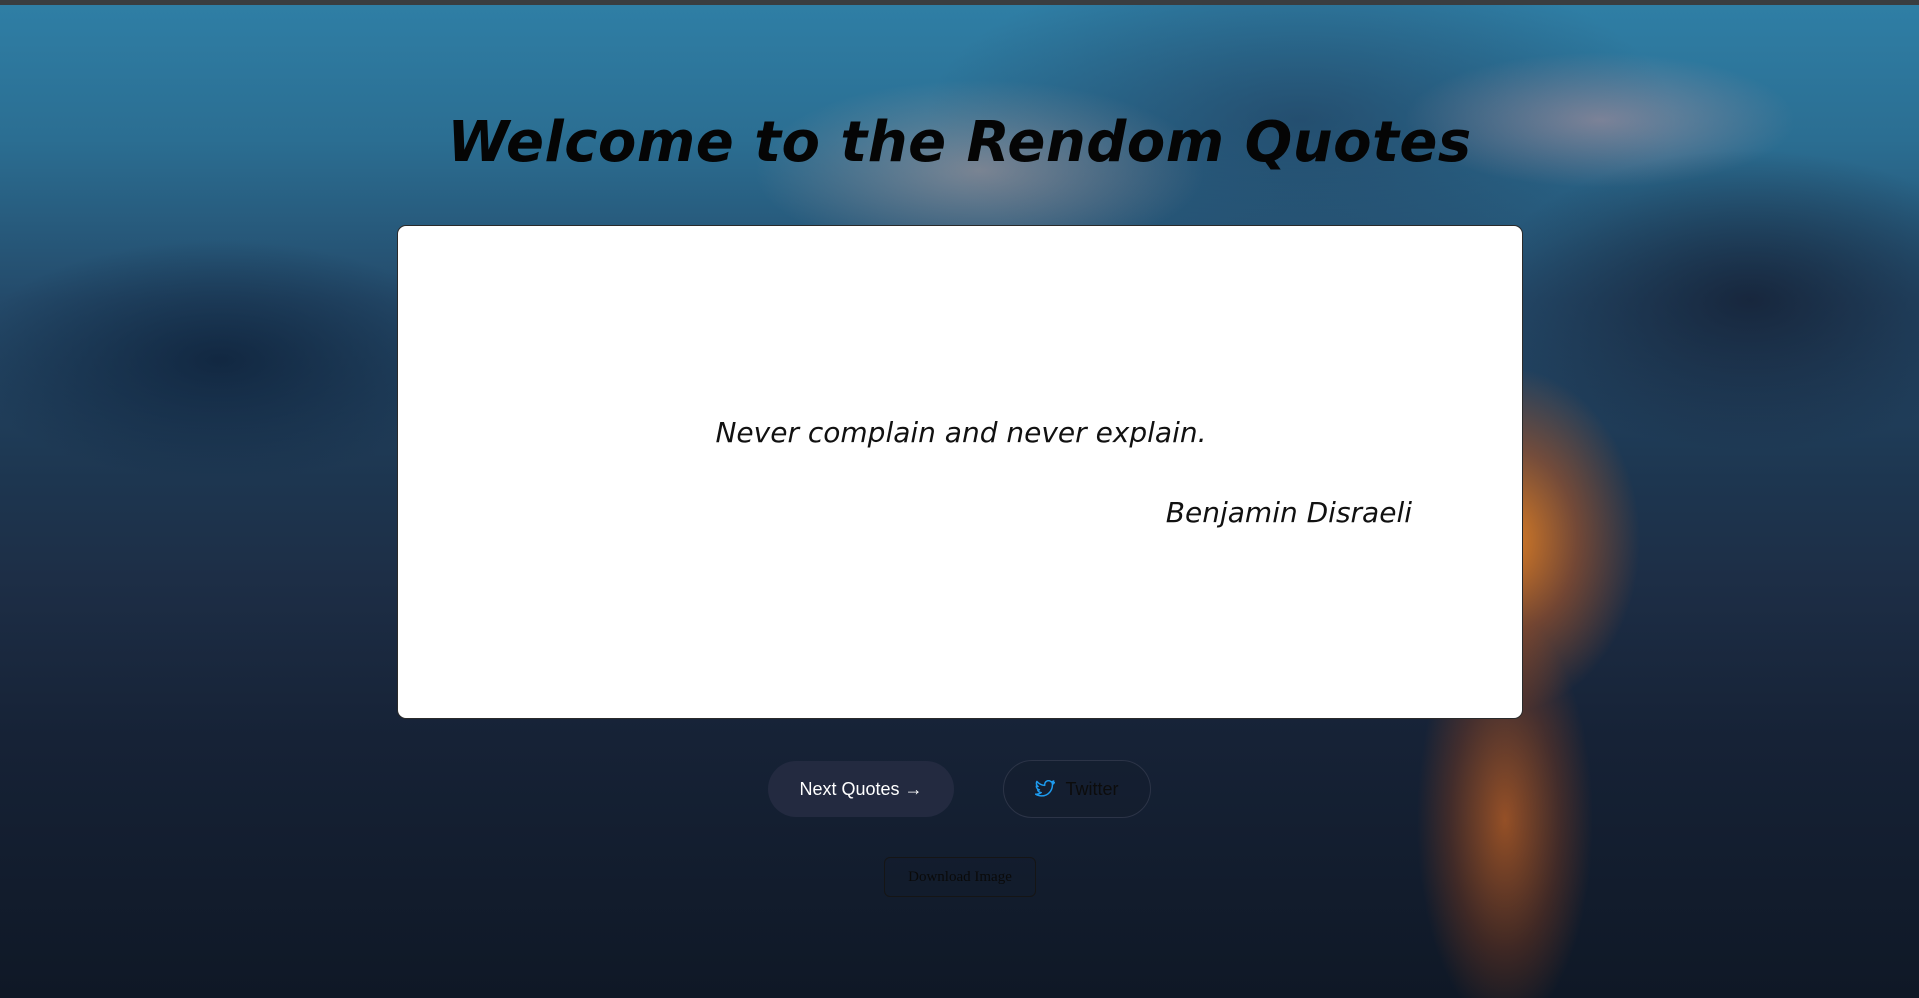  I want to click on twitter-icon, so click(1045, 788).